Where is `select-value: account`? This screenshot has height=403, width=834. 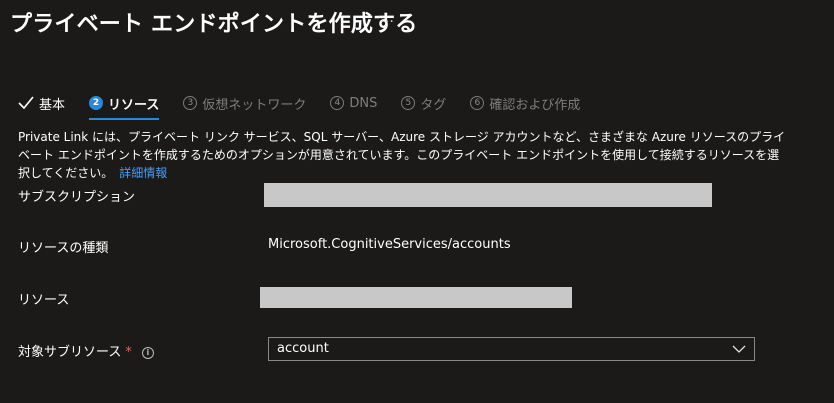
select-value: account is located at coordinates (303, 348).